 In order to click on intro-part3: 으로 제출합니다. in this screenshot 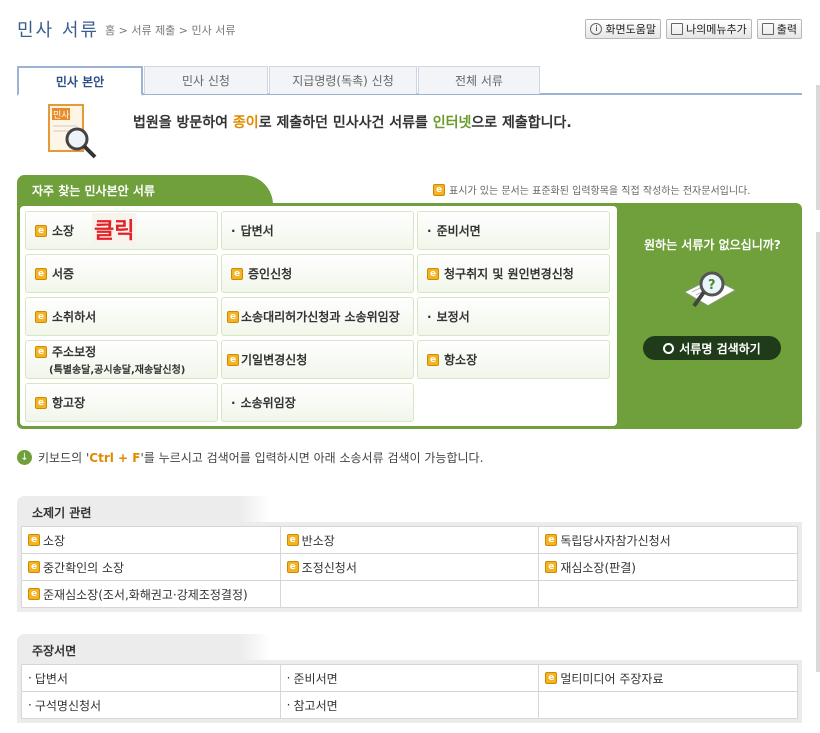, I will do `click(521, 123)`.